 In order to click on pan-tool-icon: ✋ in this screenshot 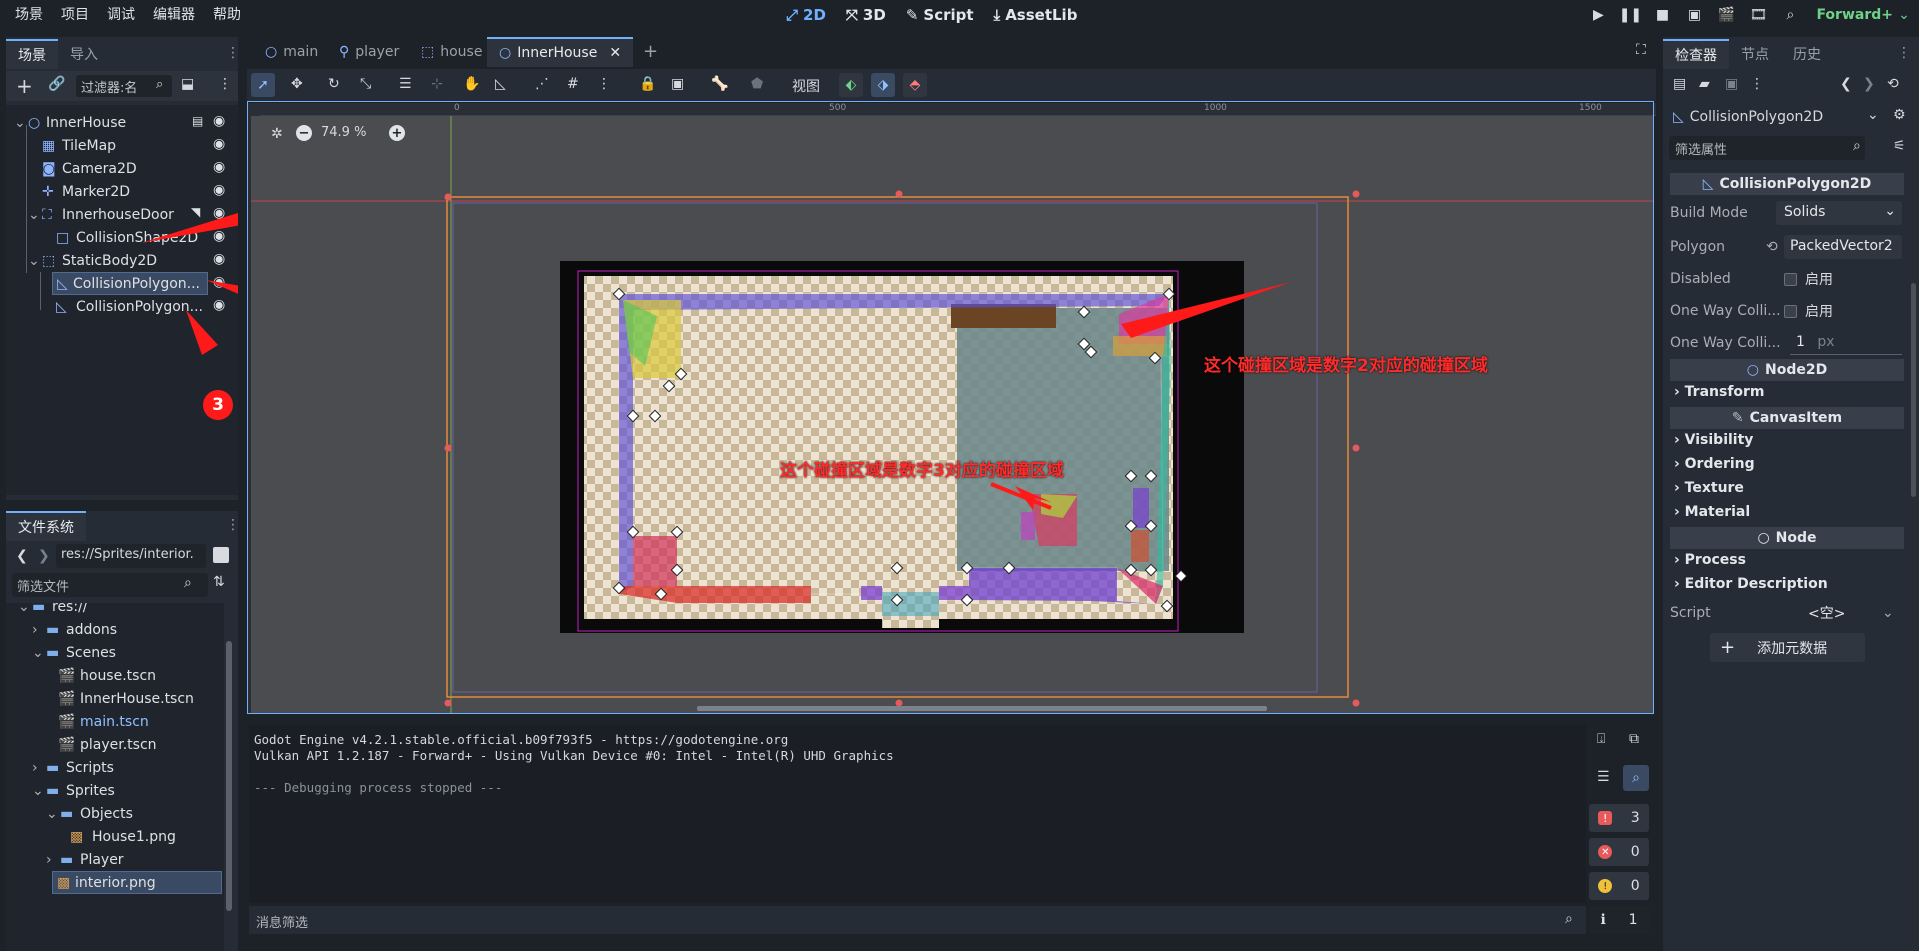, I will do `click(471, 84)`.